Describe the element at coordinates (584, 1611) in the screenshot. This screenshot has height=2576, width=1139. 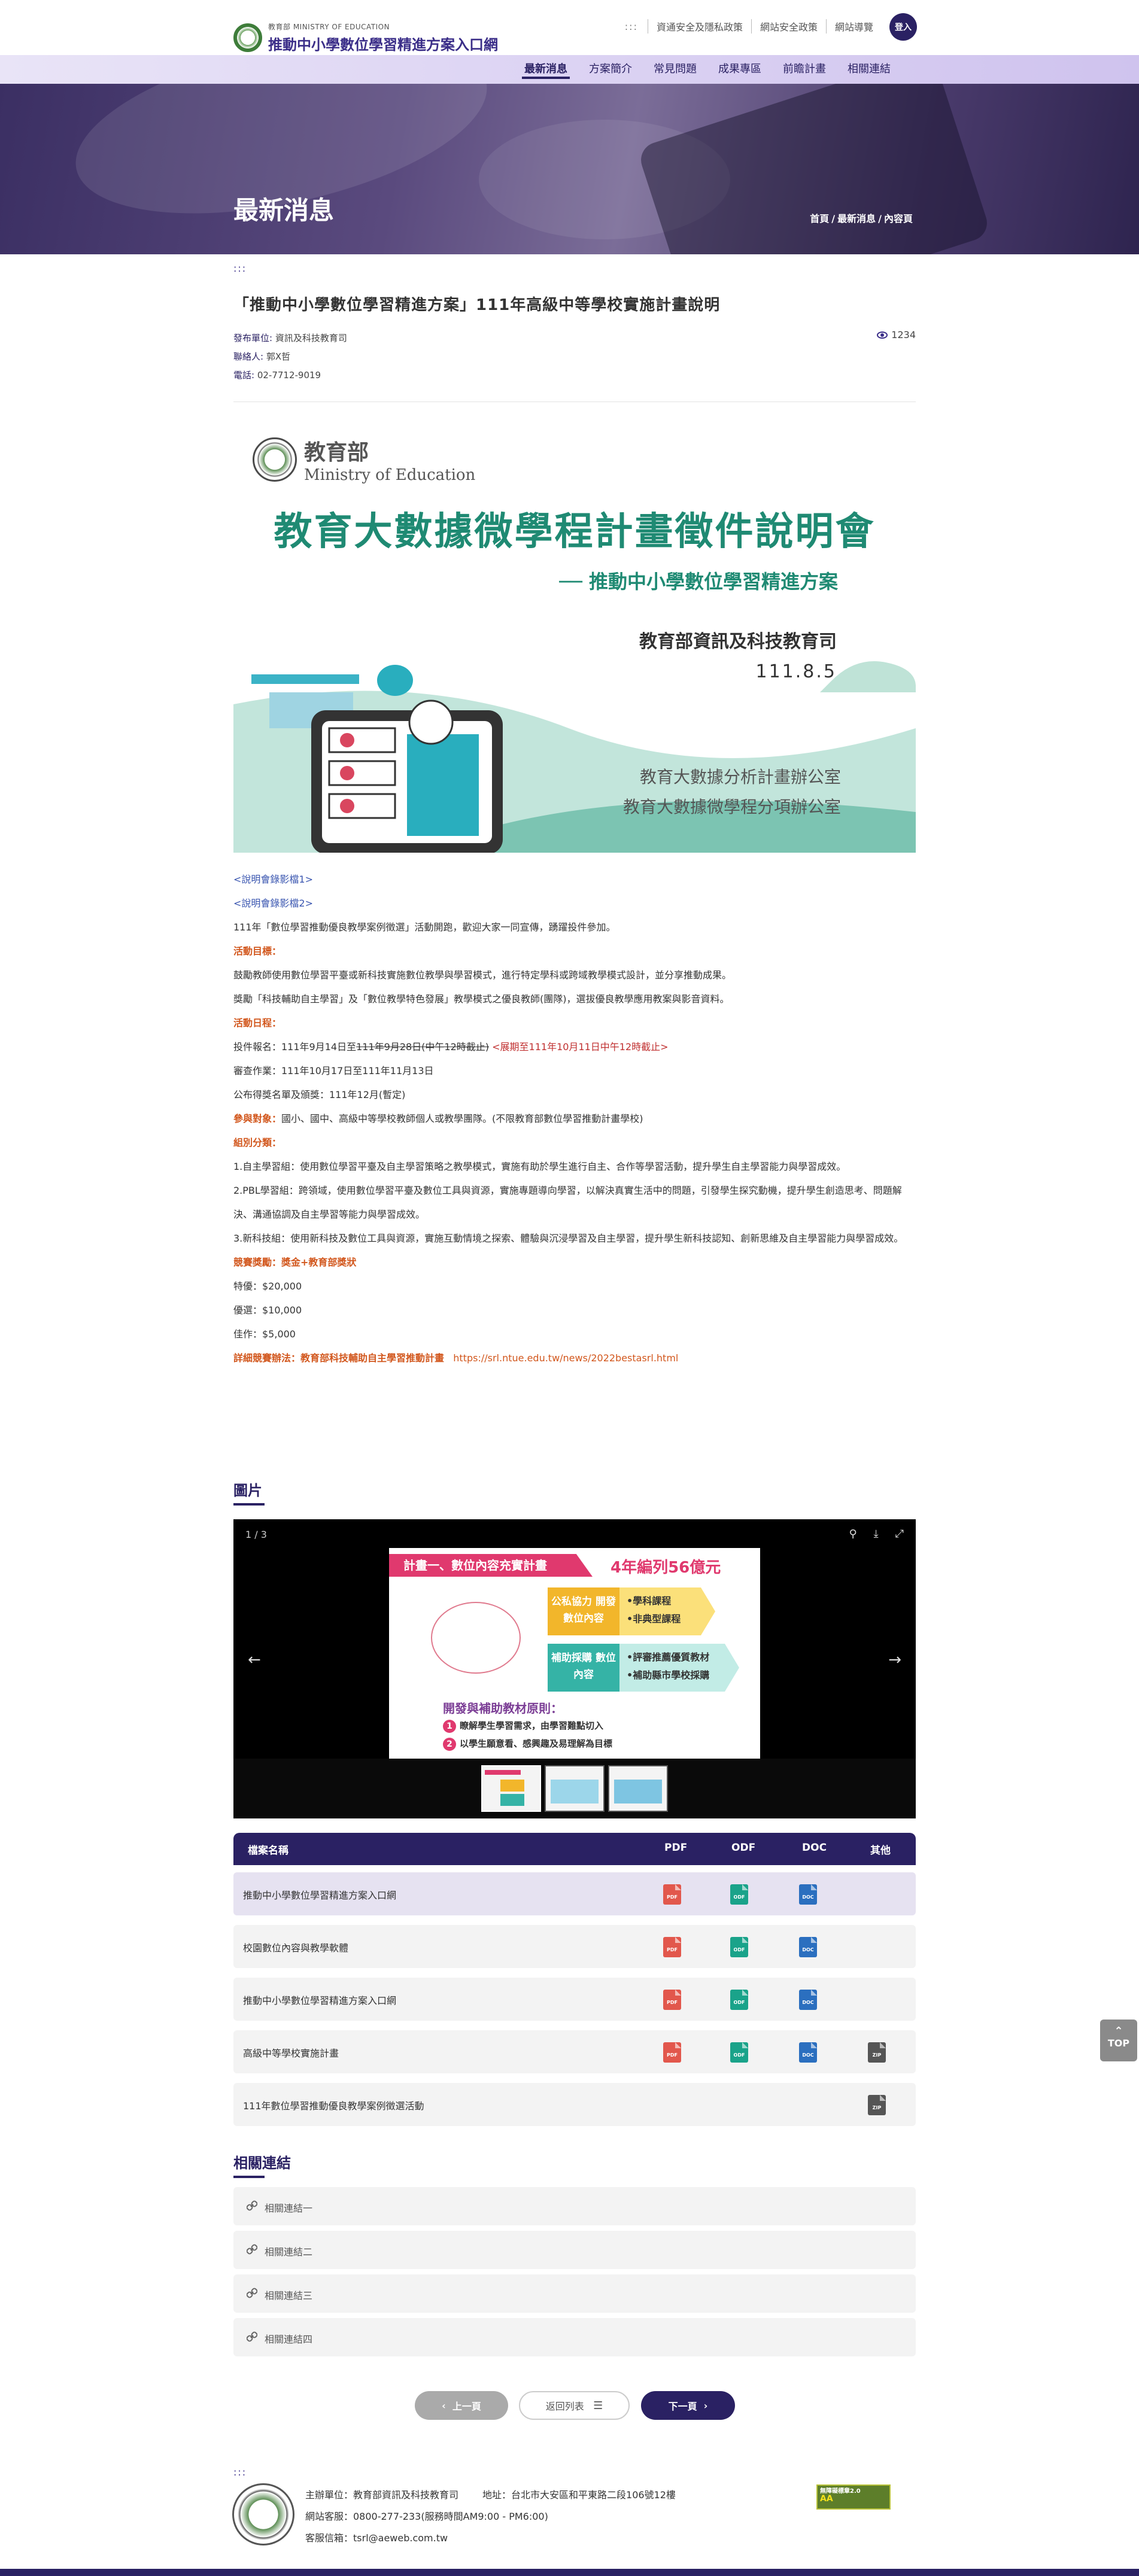
I see `slide-box-1: 公私協力 開發數位內容` at that location.